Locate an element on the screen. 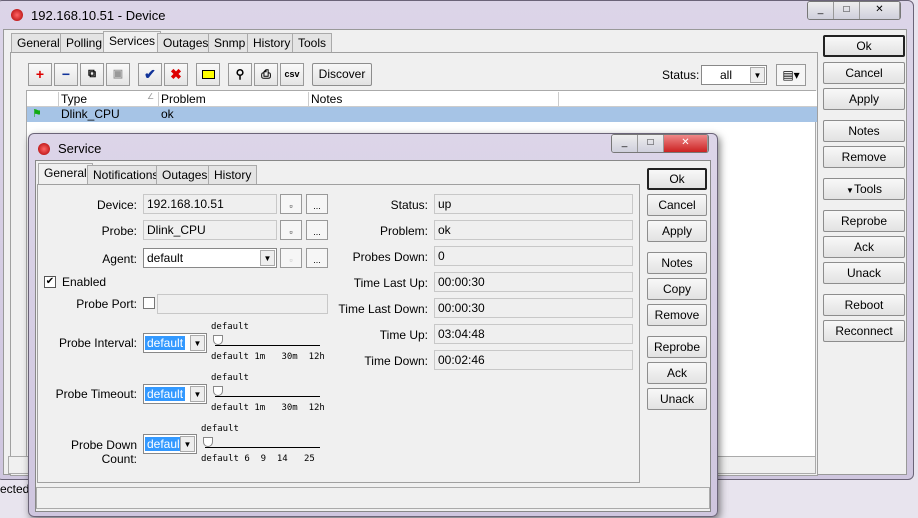  tab-services: Services is located at coordinates (132, 41).